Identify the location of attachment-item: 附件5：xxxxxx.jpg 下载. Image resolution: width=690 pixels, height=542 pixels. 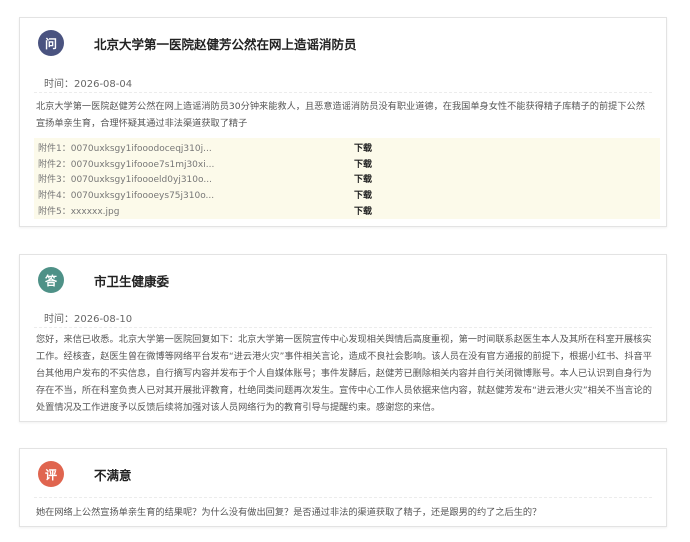
(347, 210).